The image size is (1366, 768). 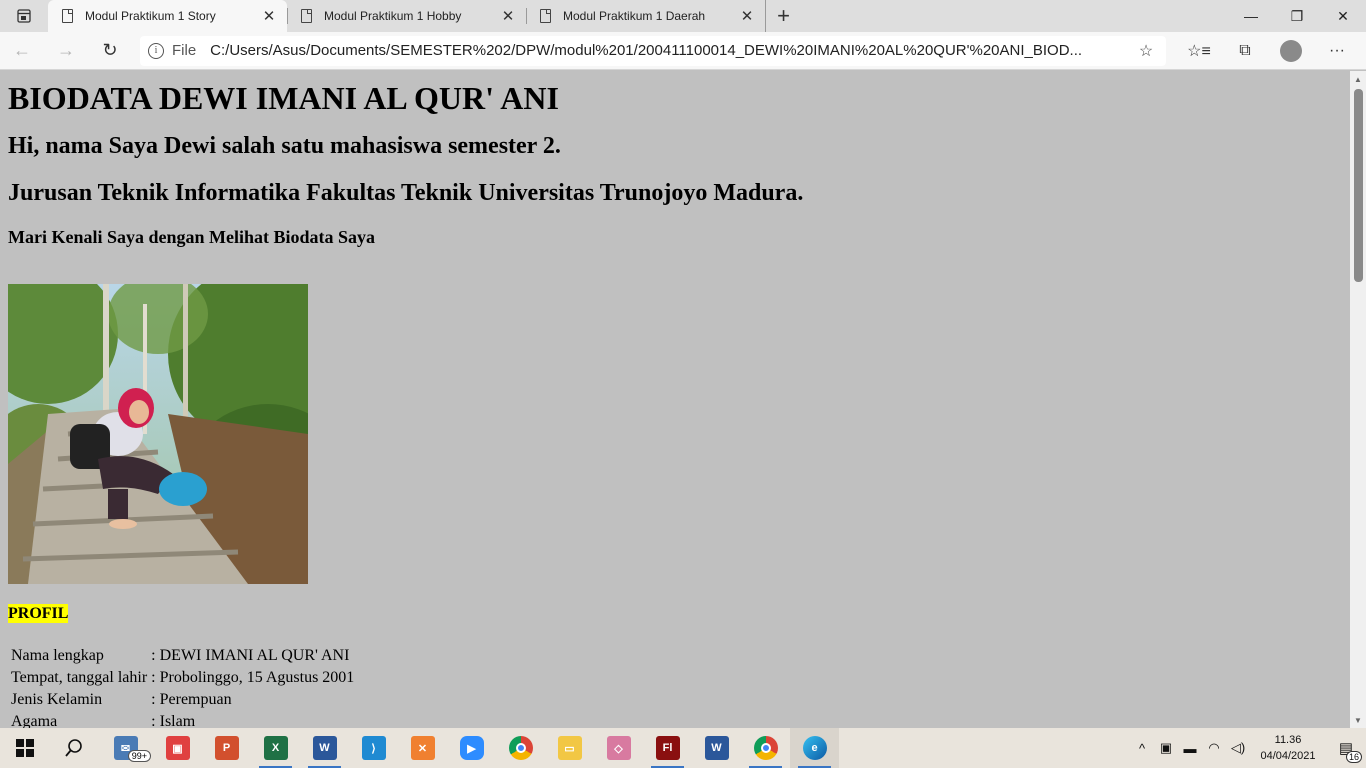 What do you see at coordinates (150, 16) in the screenshot?
I see `tab-title: Modul Praktikum 1 Story` at bounding box center [150, 16].